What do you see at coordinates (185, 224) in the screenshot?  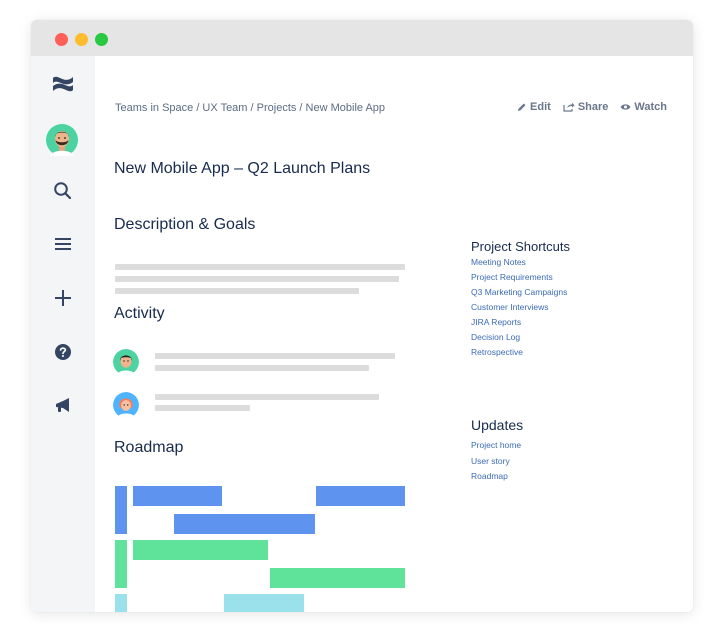 I see `description-heading: Description & Goals` at bounding box center [185, 224].